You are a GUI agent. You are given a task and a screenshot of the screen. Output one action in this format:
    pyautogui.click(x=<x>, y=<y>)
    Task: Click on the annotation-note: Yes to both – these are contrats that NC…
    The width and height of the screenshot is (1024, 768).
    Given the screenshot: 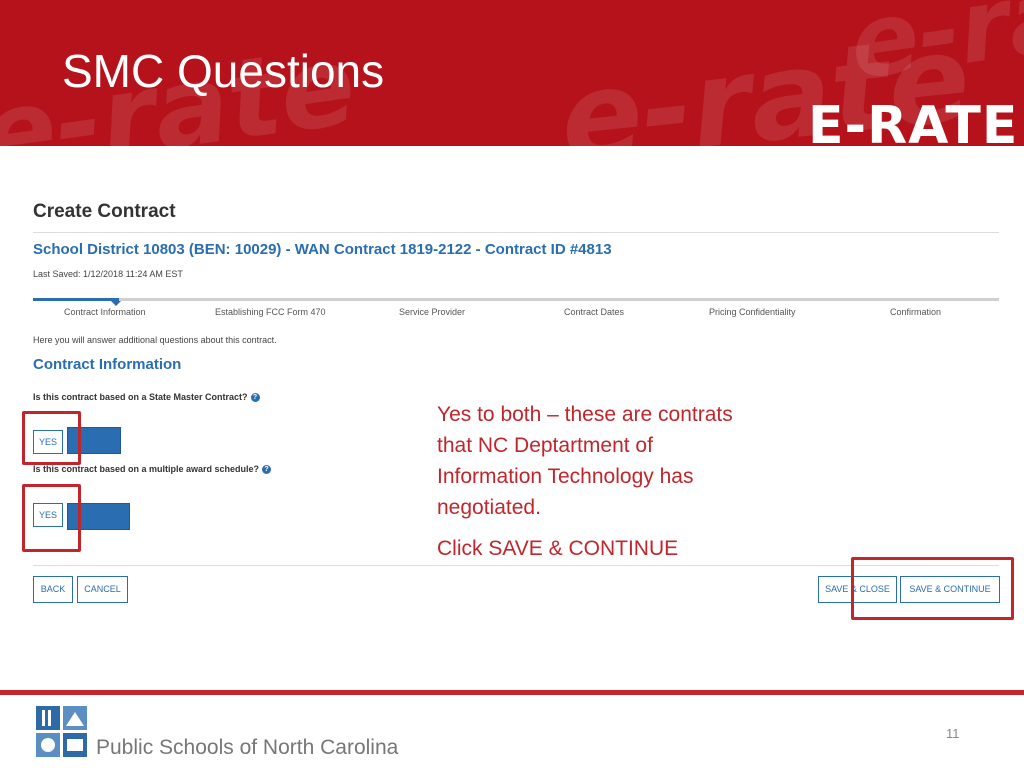 What is the action you would take?
    pyautogui.click(x=585, y=461)
    